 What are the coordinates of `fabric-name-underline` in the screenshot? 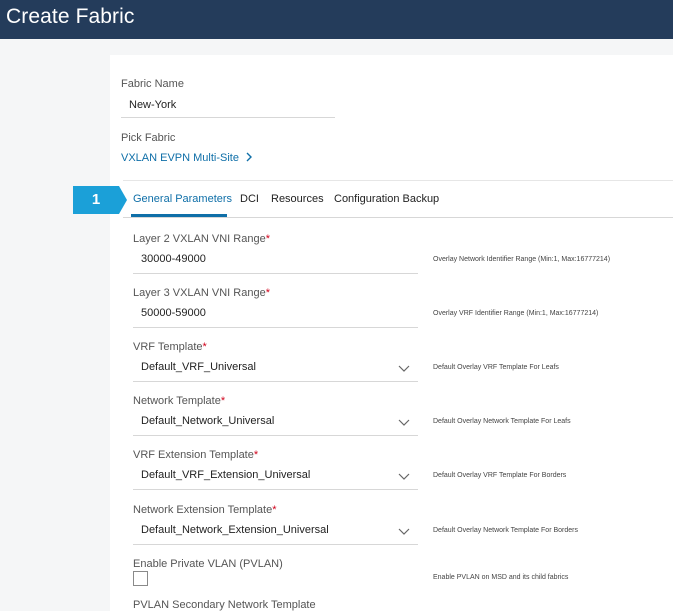 It's located at (228, 117).